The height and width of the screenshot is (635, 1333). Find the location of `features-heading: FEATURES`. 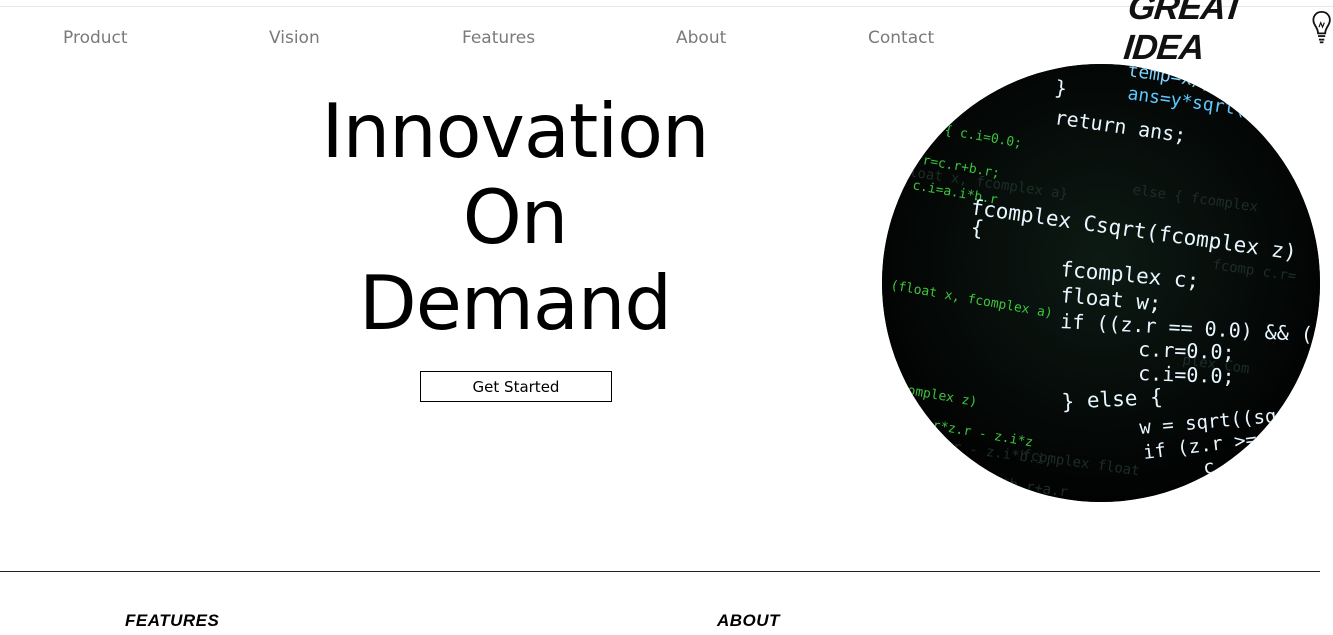

features-heading: FEATURES is located at coordinates (172, 620).